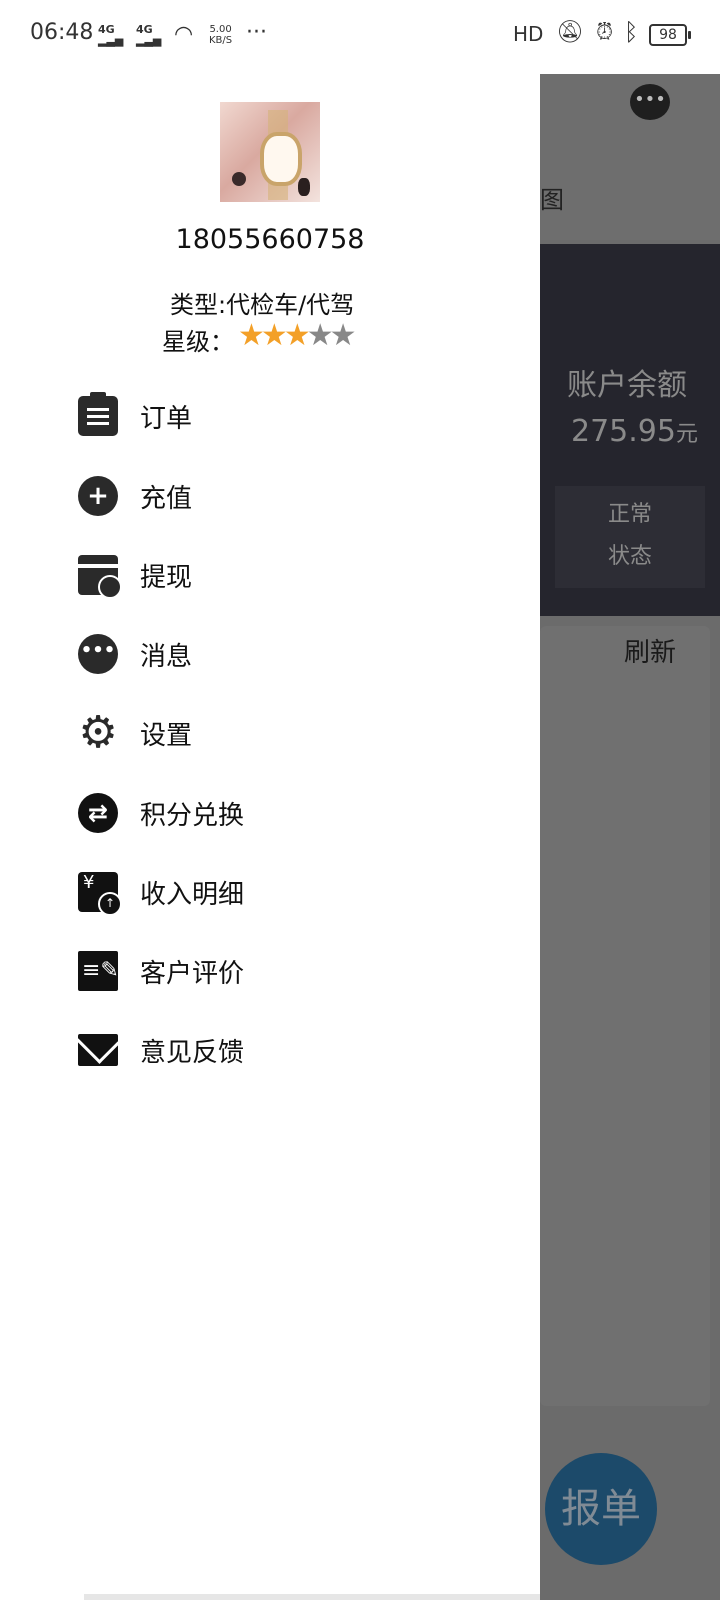 This screenshot has width=720, height=1600. What do you see at coordinates (192, 895) in the screenshot?
I see `menu-item-label: 收入明细` at bounding box center [192, 895].